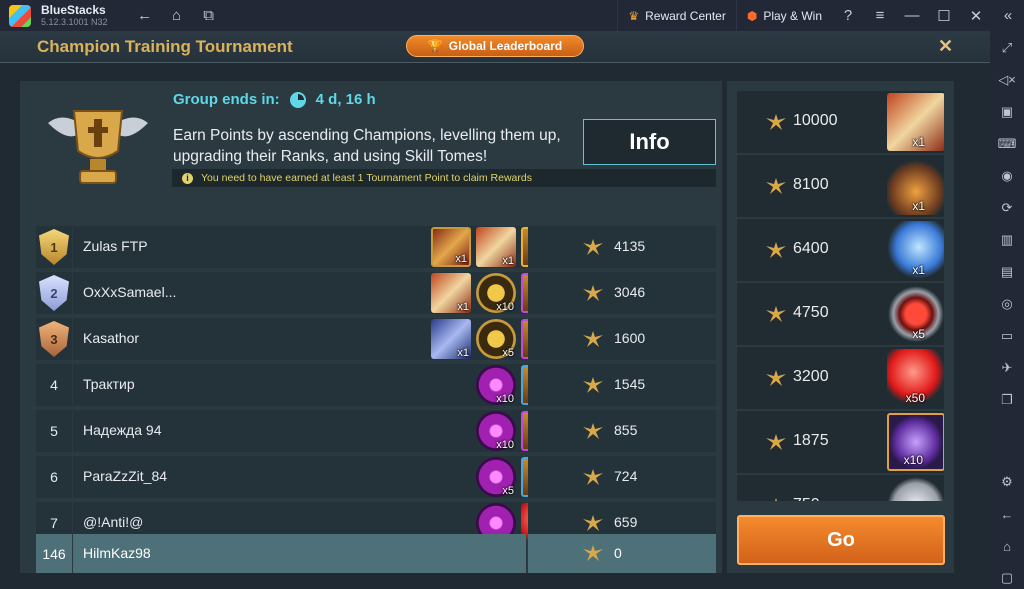 The height and width of the screenshot is (589, 1024). I want to click on xp-brew-icon: x10, so click(915, 442).